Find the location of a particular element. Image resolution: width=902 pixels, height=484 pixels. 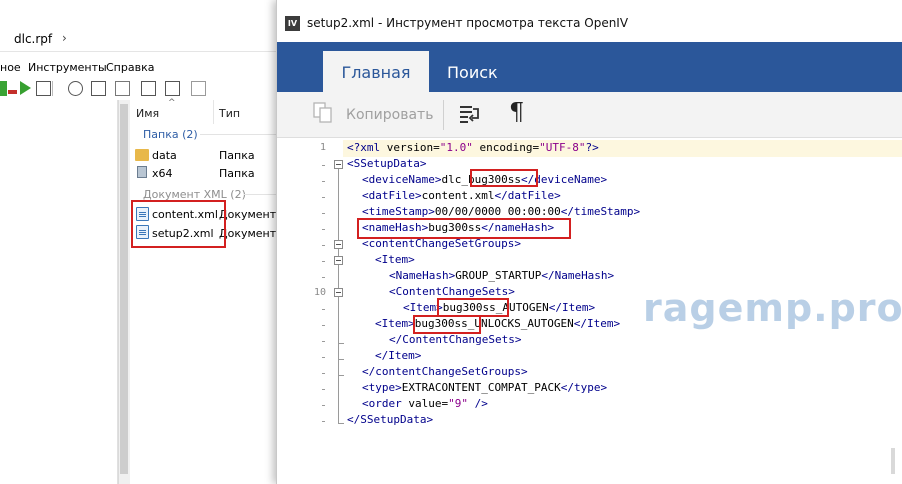

editor-scrollbar is located at coordinates (893, 461).